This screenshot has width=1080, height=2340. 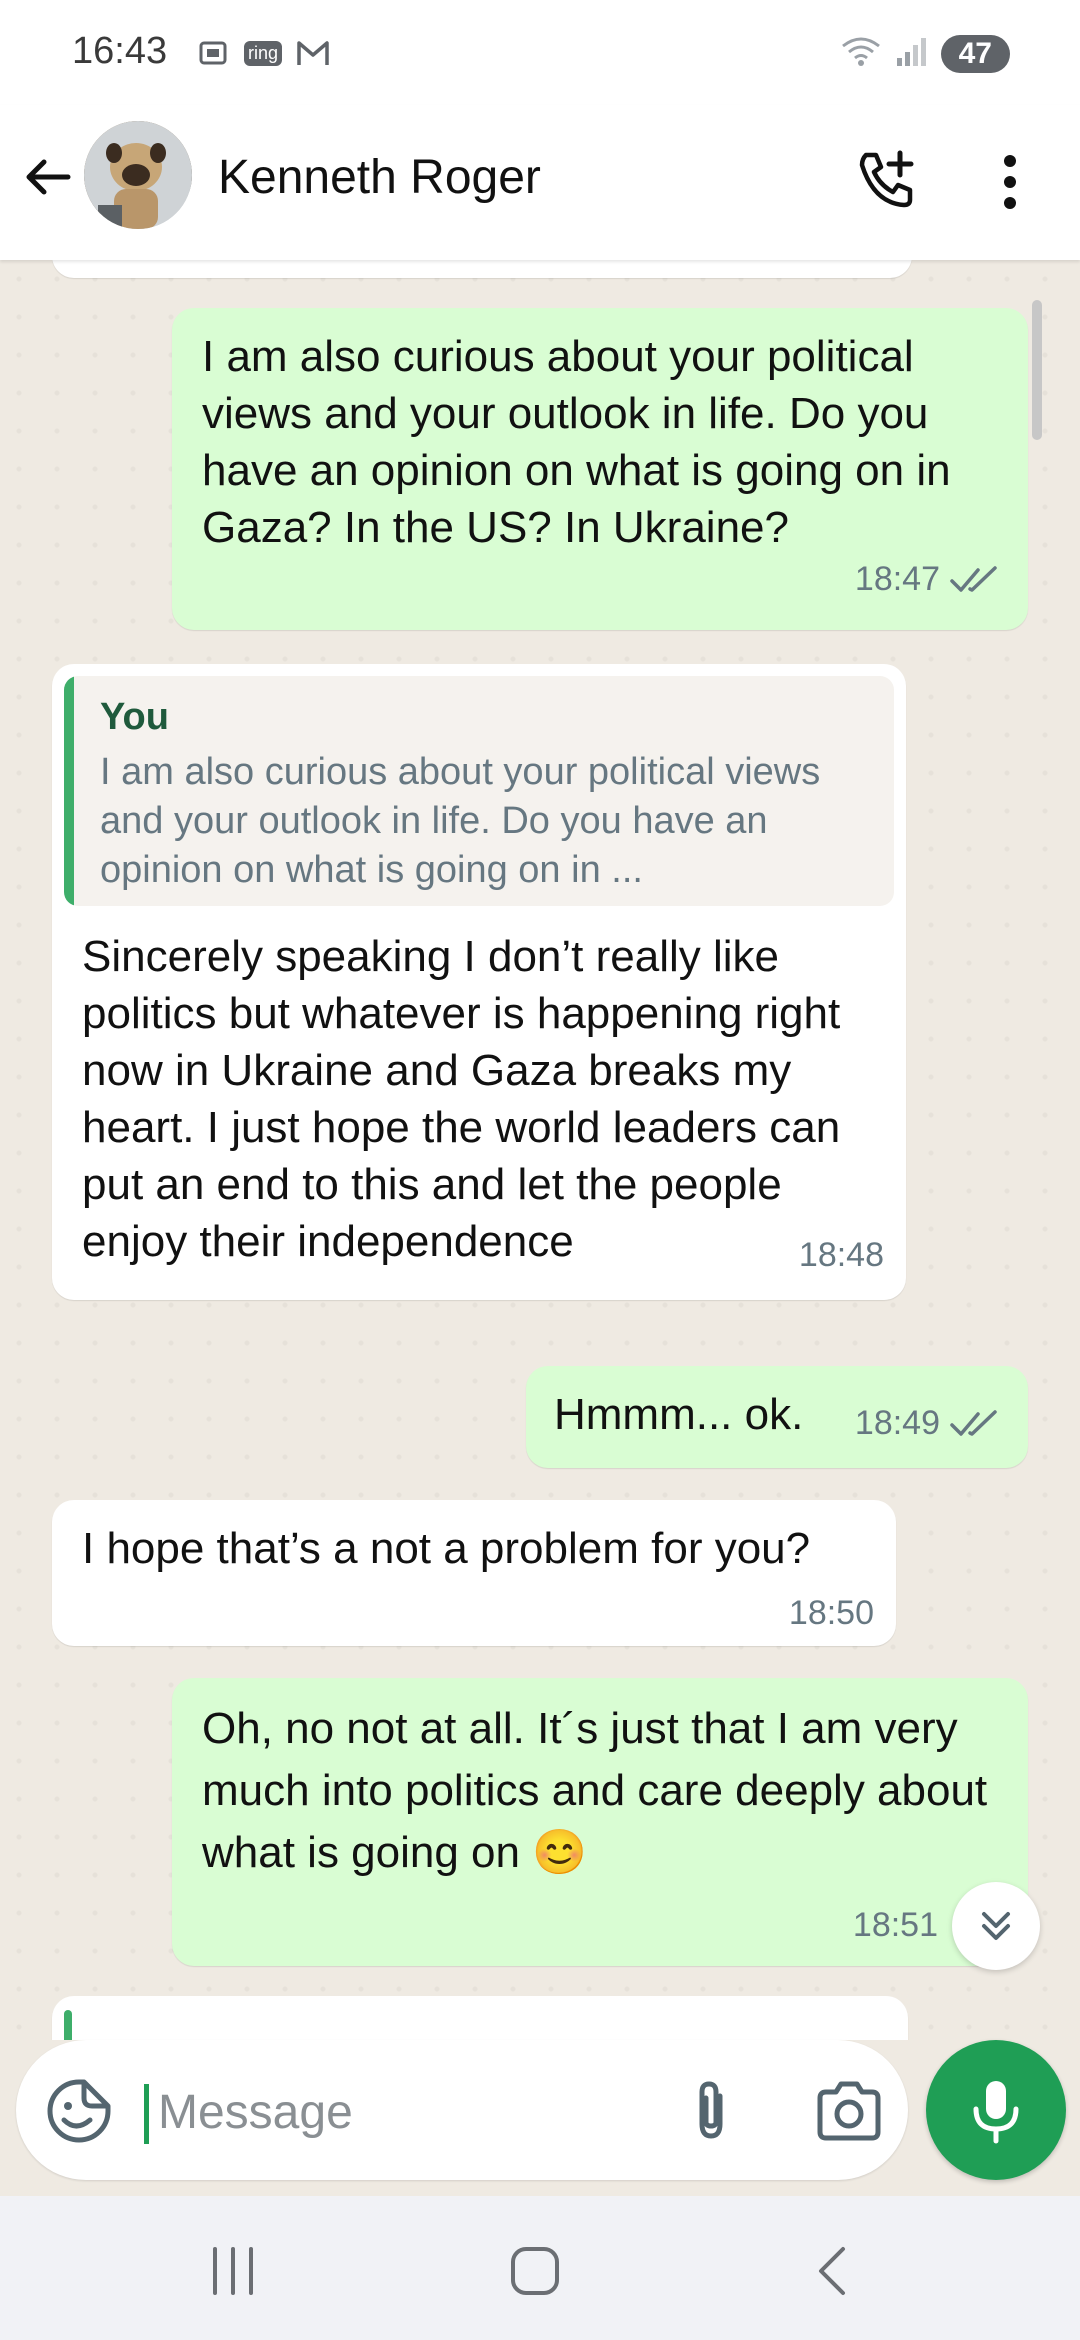 What do you see at coordinates (379, 177) in the screenshot?
I see `contact-name: Kenneth Roger` at bounding box center [379, 177].